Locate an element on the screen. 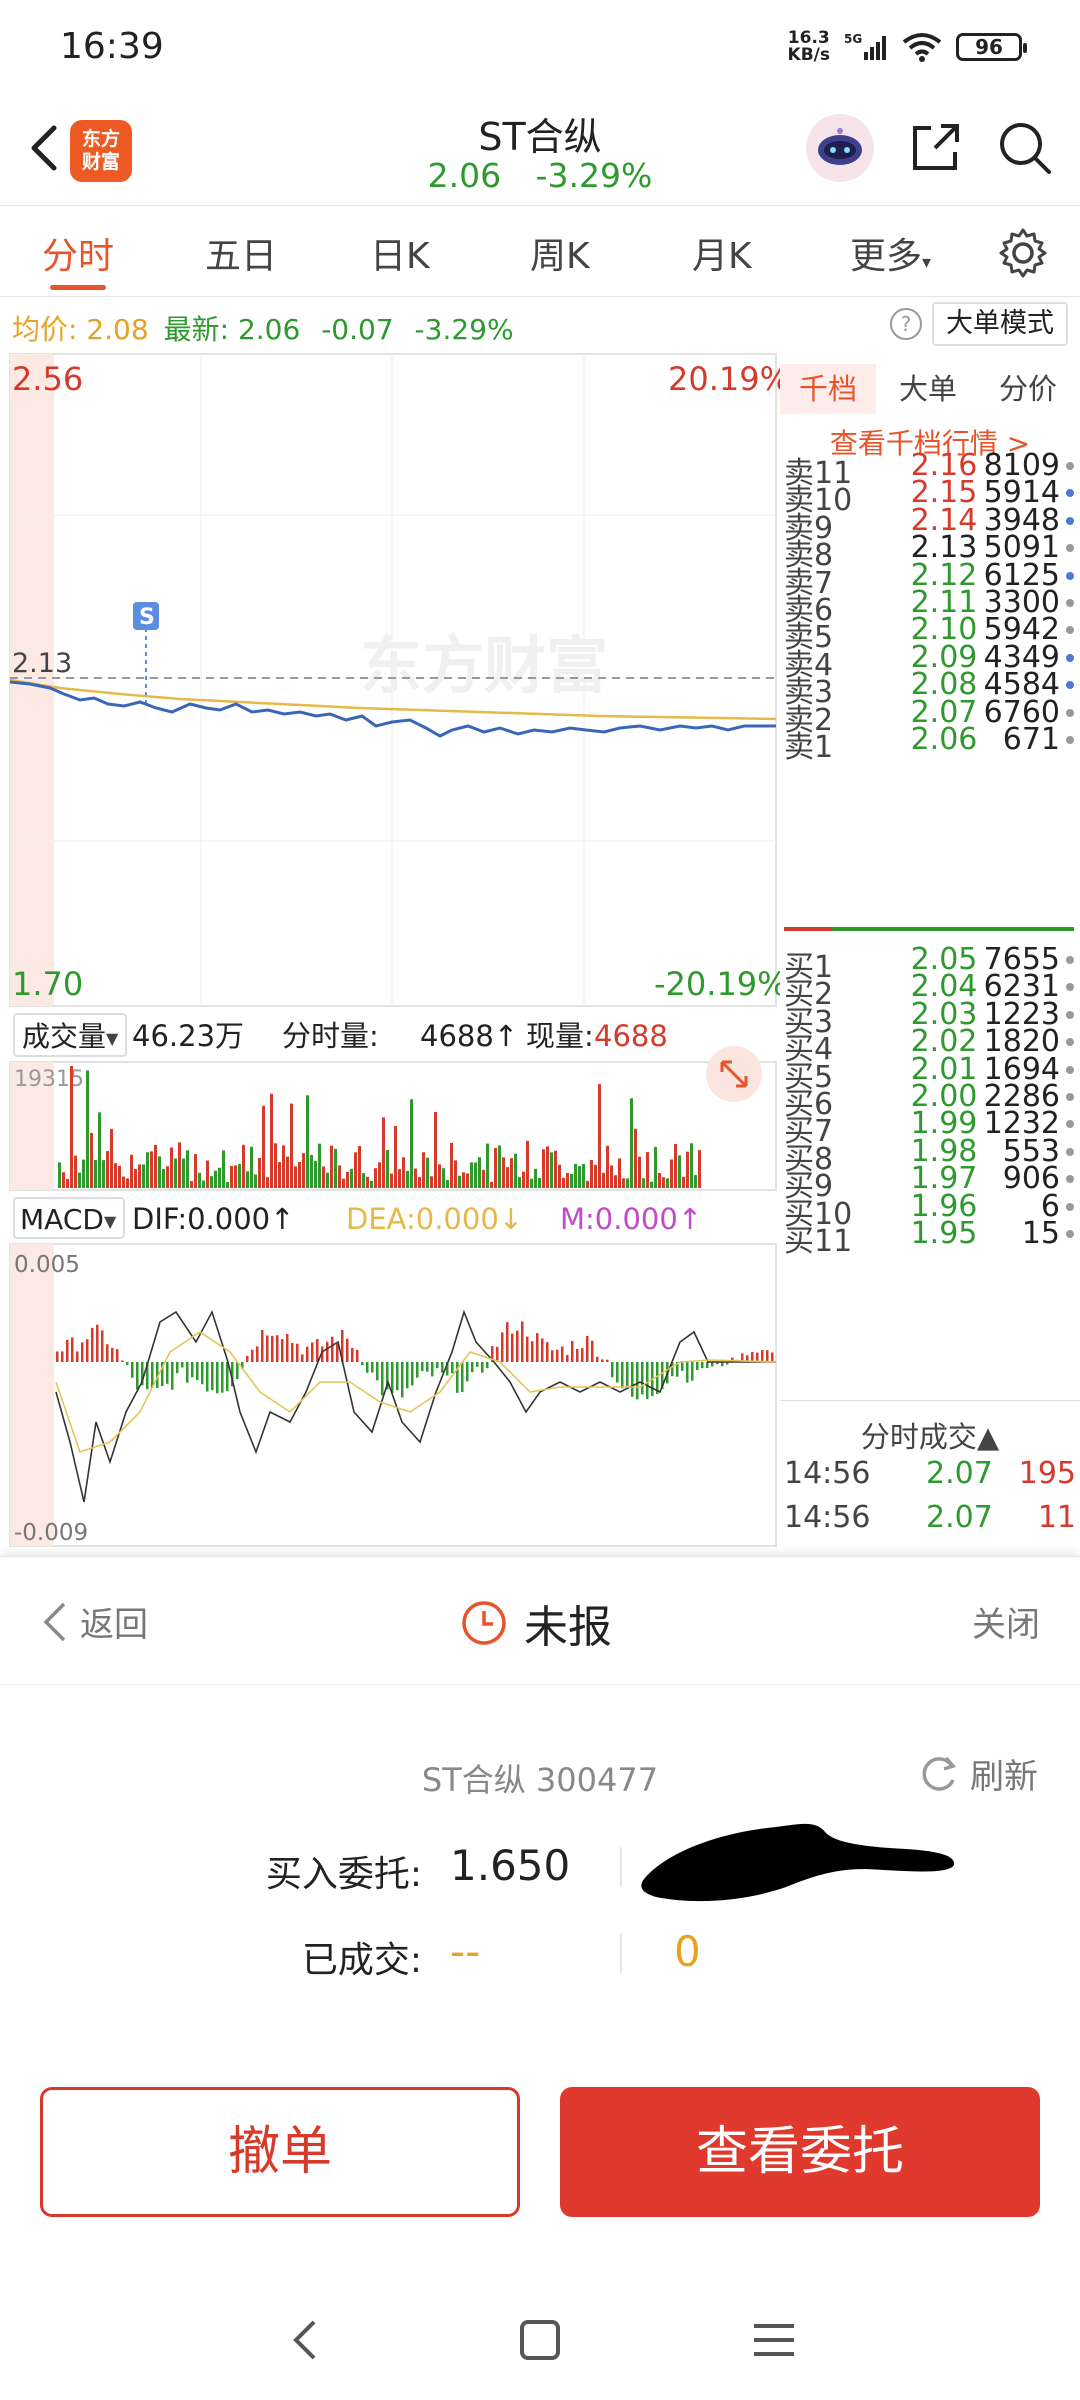  tab-more: 更多▾ is located at coordinates (890, 253).